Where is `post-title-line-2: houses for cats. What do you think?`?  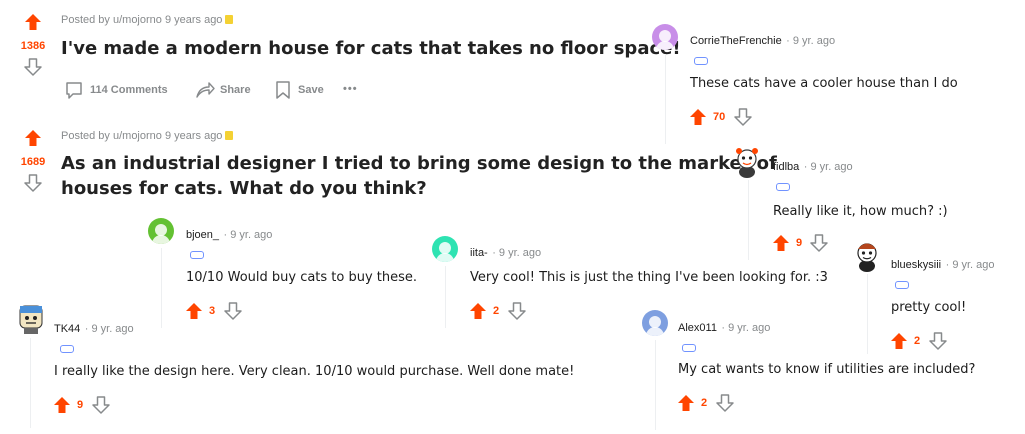 post-title-line-2: houses for cats. What do you think? is located at coordinates (244, 188).